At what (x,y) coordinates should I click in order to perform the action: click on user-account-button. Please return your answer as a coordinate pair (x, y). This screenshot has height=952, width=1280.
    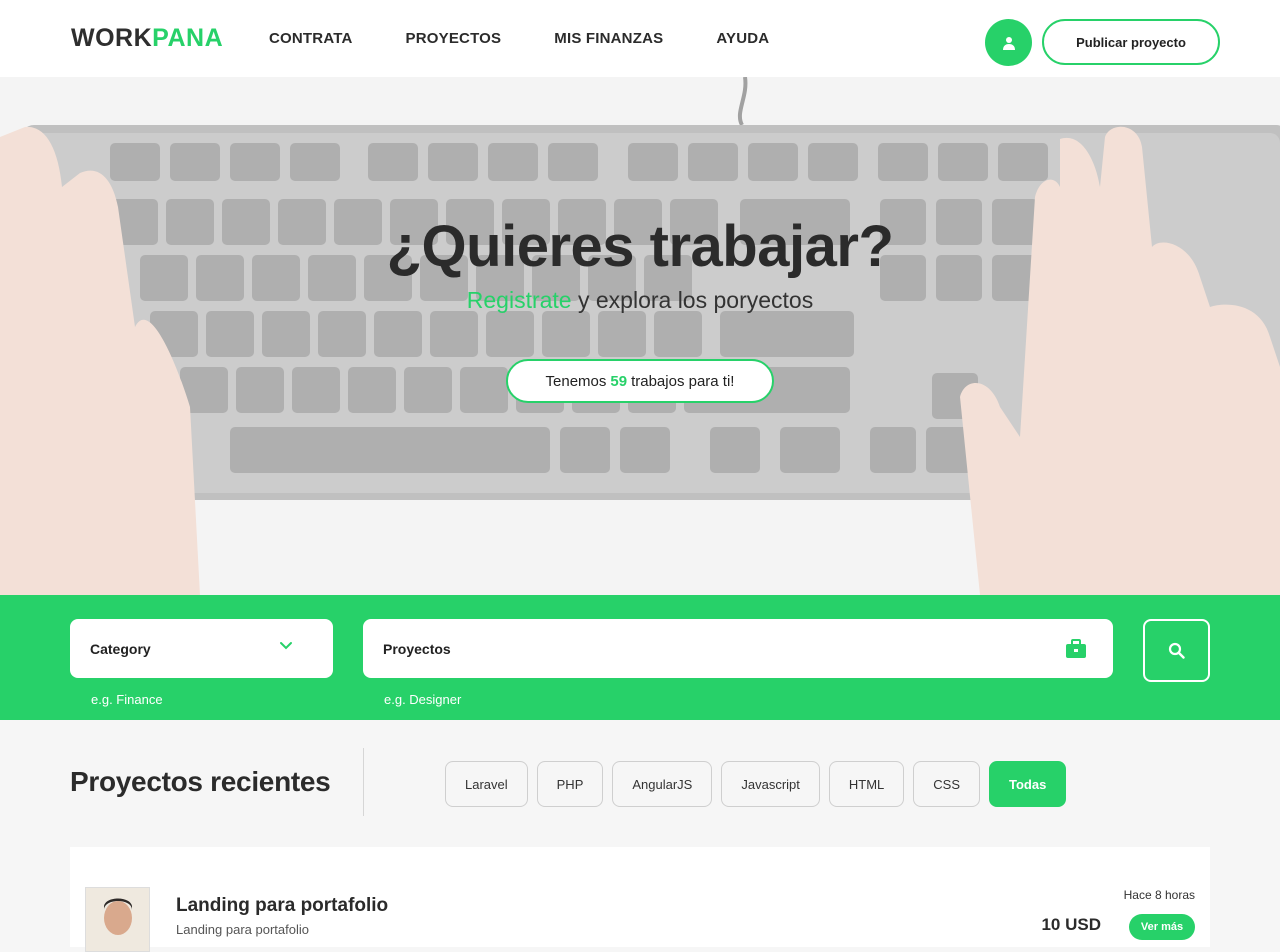
    Looking at the image, I should click on (1008, 42).